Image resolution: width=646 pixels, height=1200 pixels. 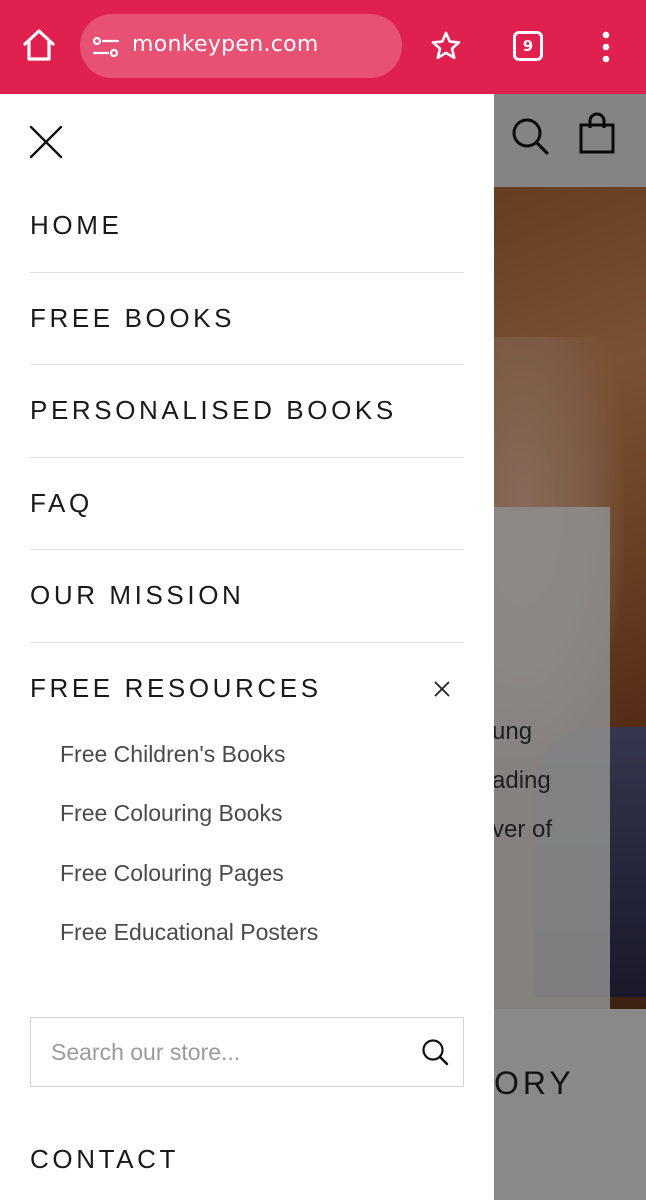 I want to click on nav-item-free-books: FREE BOOKS, so click(x=247, y=319).